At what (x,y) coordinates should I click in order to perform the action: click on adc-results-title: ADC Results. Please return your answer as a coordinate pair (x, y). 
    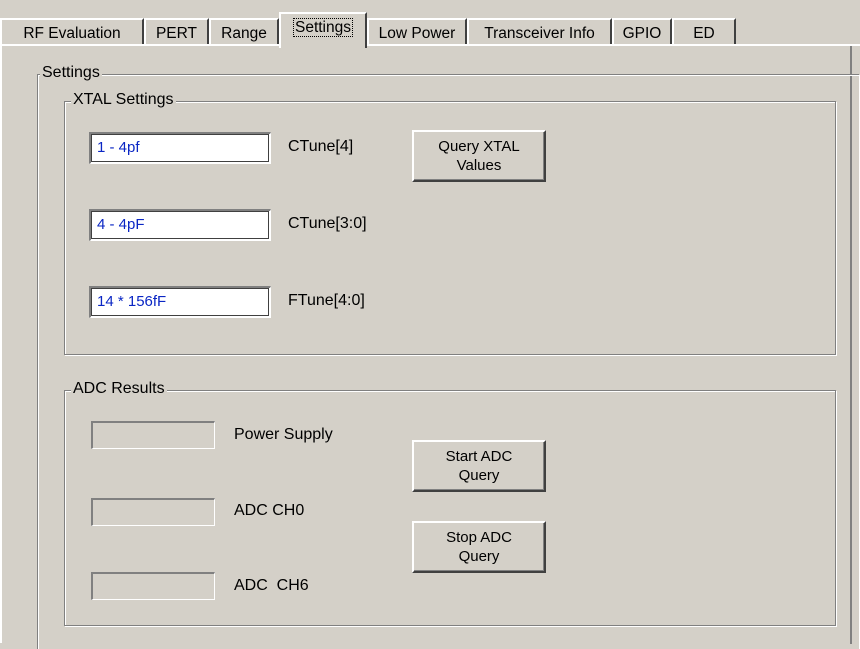
    Looking at the image, I should click on (119, 389).